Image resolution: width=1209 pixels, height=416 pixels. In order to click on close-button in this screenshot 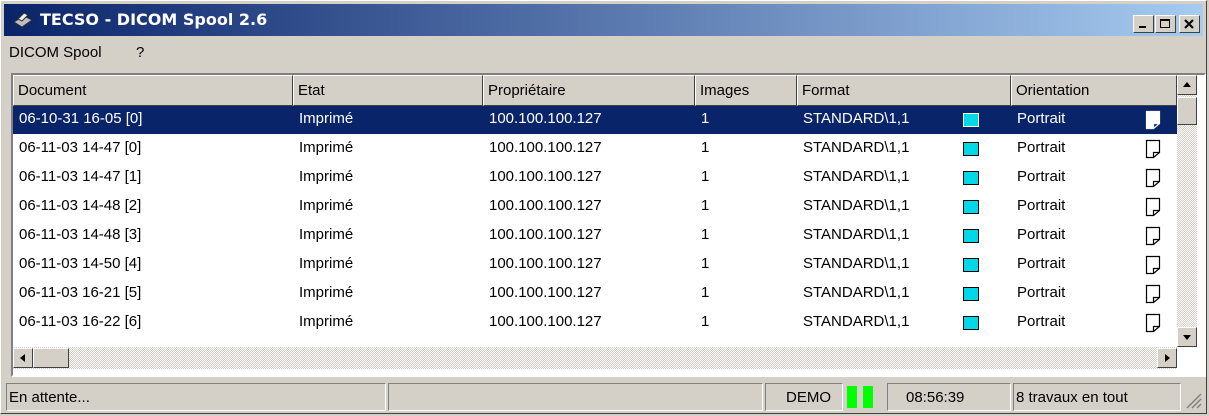, I will do `click(1189, 24)`.